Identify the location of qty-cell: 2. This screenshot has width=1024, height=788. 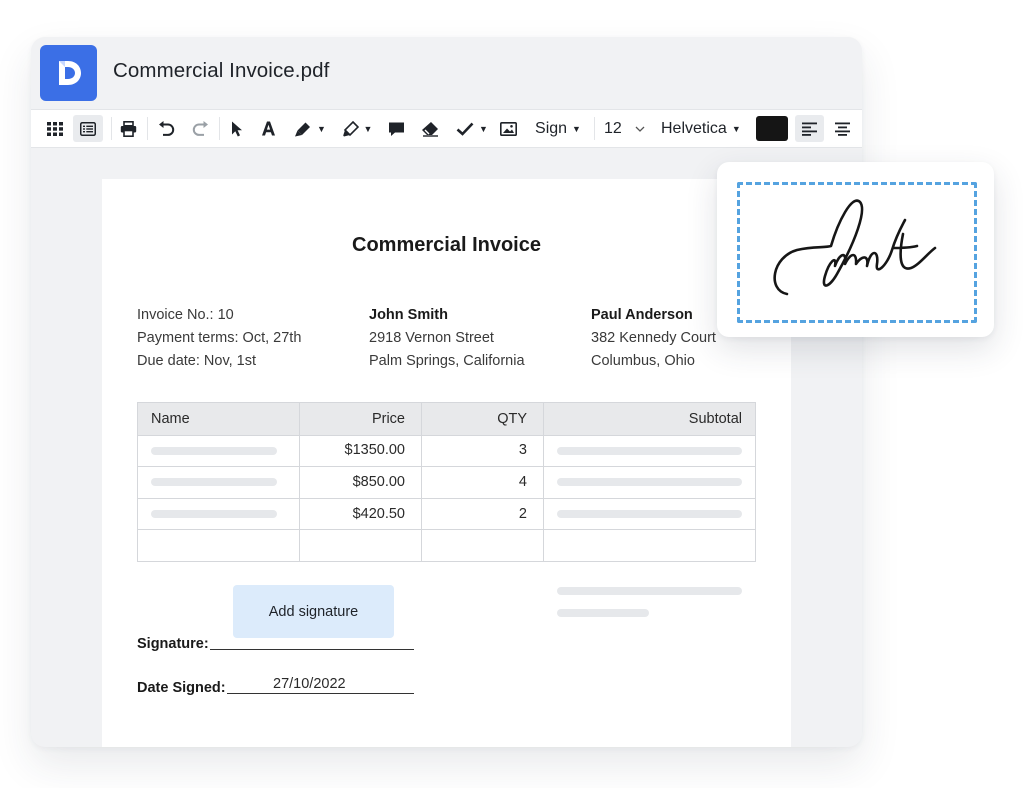
(522, 514).